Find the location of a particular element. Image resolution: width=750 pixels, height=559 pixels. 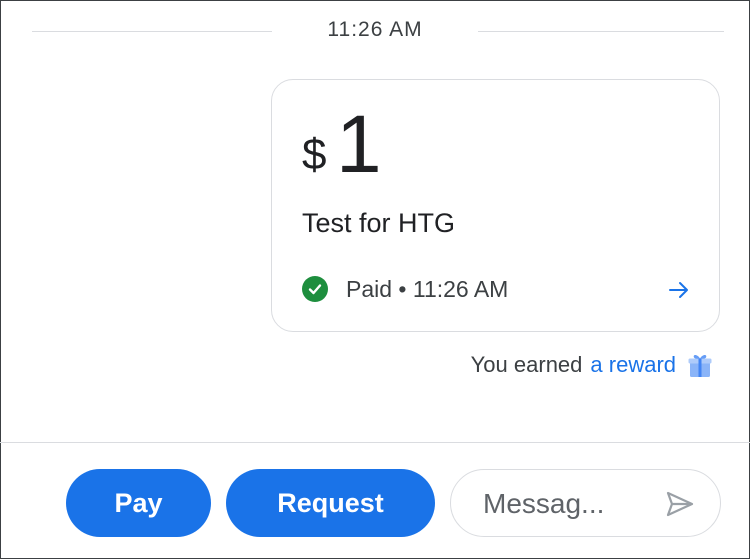

request-button: Request is located at coordinates (330, 503).